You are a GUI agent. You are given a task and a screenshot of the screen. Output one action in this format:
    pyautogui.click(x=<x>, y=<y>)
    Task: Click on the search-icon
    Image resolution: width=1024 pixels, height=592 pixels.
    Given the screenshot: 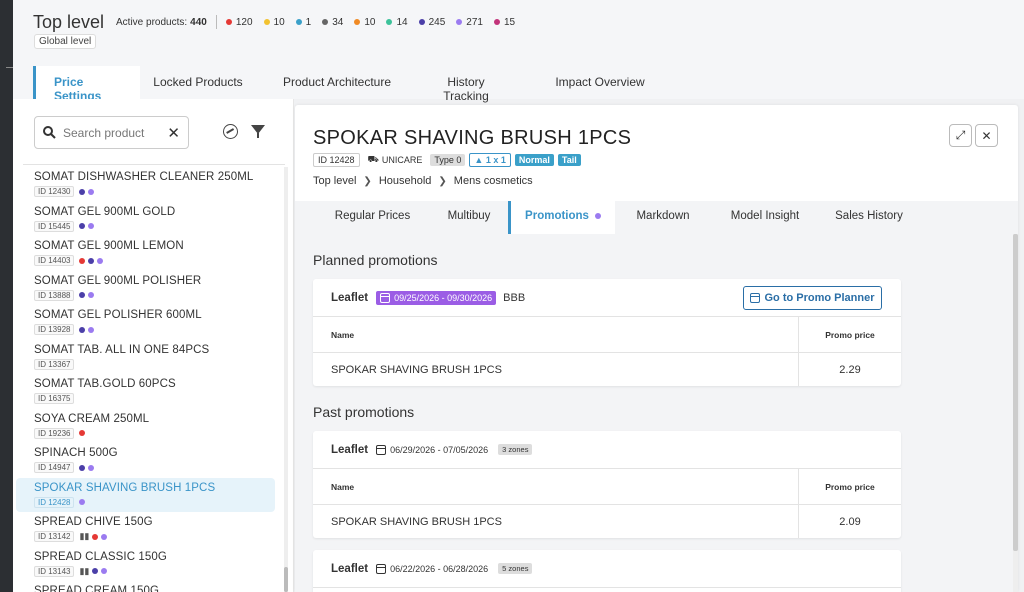 What is the action you would take?
    pyautogui.click(x=49, y=132)
    